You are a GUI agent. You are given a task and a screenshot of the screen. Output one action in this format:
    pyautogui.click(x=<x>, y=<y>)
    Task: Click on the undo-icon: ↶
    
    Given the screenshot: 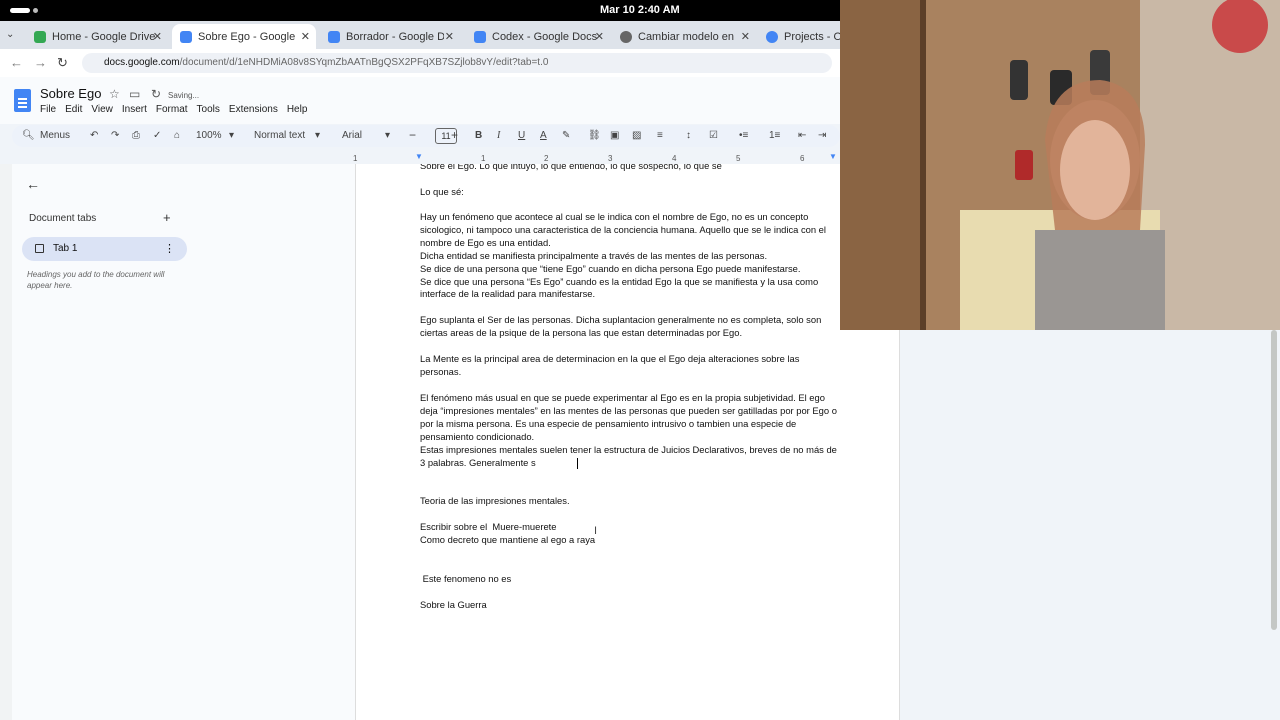 What is the action you would take?
    pyautogui.click(x=94, y=135)
    